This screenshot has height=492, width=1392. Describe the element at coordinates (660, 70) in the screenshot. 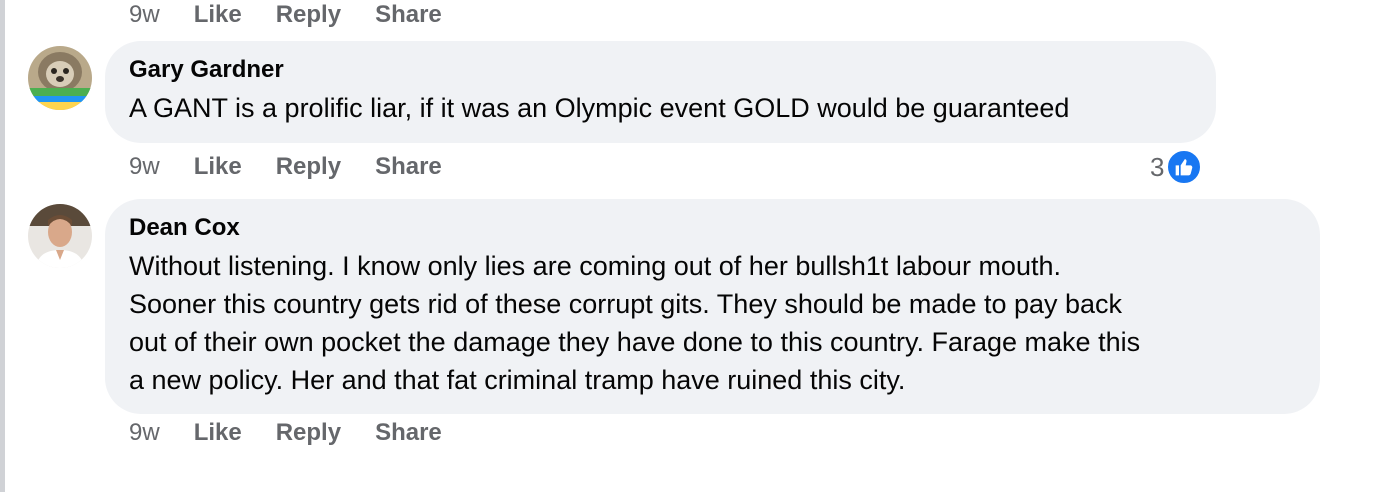

I see `comment-author: Gary Gardner` at that location.